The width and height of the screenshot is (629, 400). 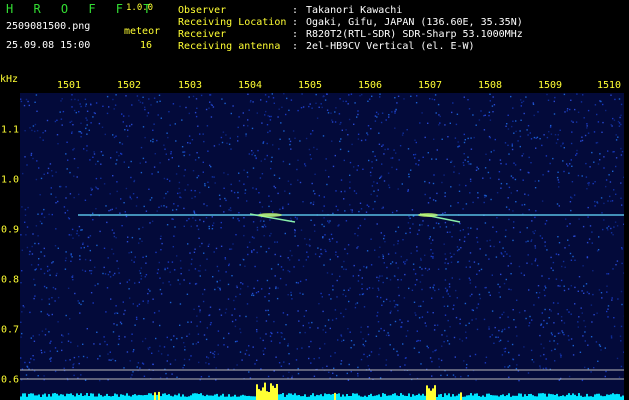 I want to click on x-tick-label: 1510, so click(x=609, y=85).